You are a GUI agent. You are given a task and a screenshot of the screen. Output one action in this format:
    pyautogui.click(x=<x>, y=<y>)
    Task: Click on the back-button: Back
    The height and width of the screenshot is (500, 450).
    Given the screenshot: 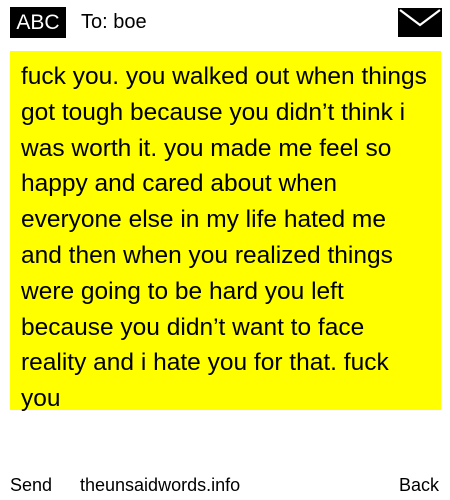 What is the action you would take?
    pyautogui.click(x=419, y=485)
    